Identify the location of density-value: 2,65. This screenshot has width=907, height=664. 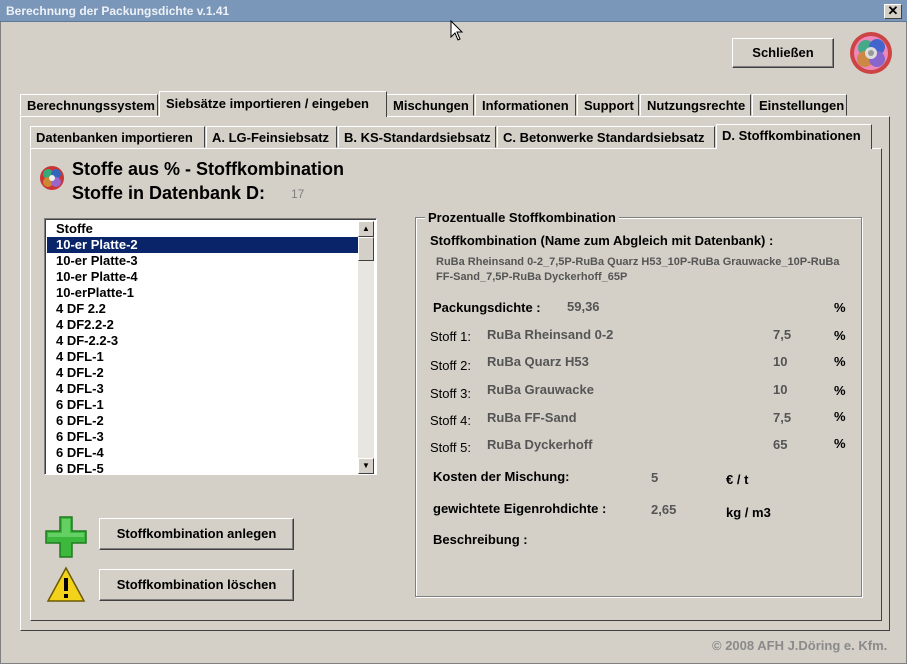
(664, 509).